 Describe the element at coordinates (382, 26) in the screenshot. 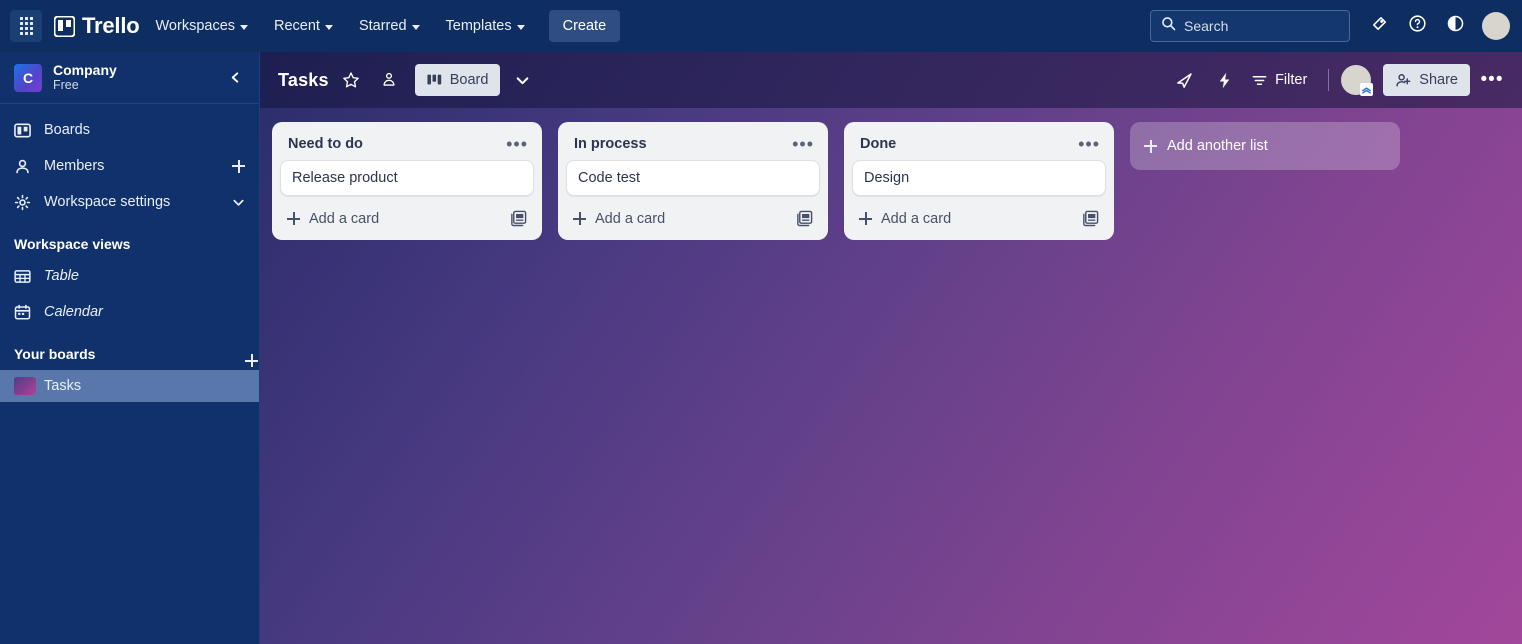

I see `nav-starred-label: Starred` at that location.